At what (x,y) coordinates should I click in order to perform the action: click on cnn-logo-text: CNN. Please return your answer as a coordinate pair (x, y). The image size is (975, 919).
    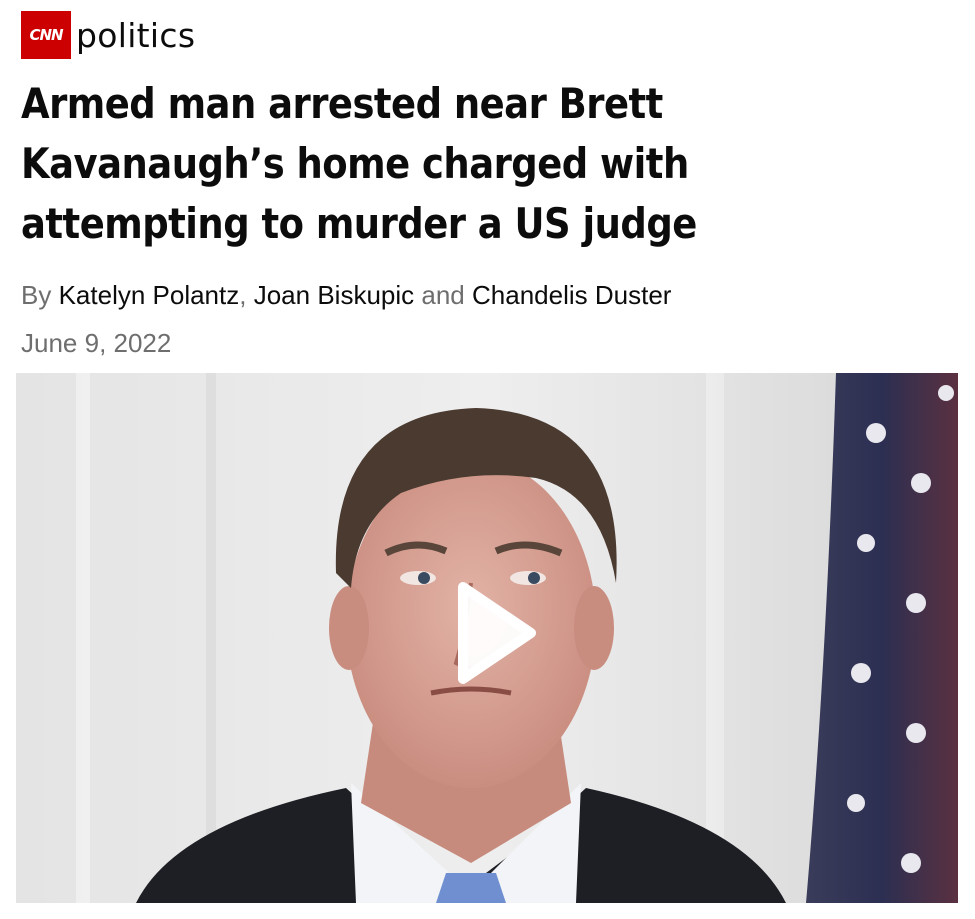
    Looking at the image, I should click on (46, 35).